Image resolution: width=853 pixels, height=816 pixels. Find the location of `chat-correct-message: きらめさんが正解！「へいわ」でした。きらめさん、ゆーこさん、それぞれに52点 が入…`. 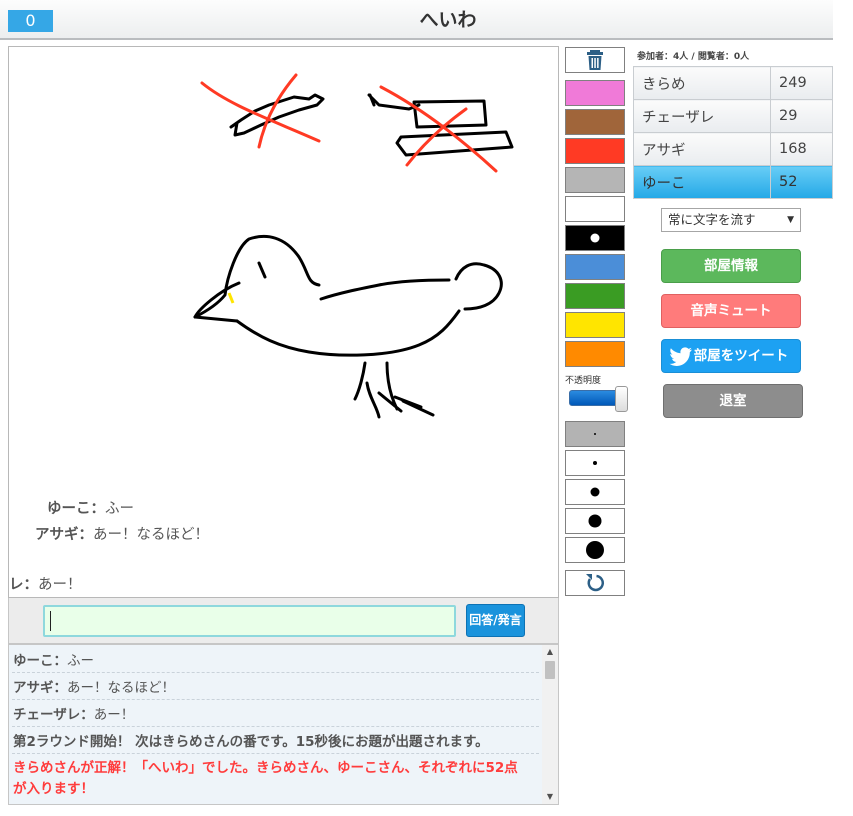

chat-correct-message: きらめさんが正解！「へいわ」でした。きらめさん、ゆーこさん、それぞれに52点 が入… is located at coordinates (265, 778).